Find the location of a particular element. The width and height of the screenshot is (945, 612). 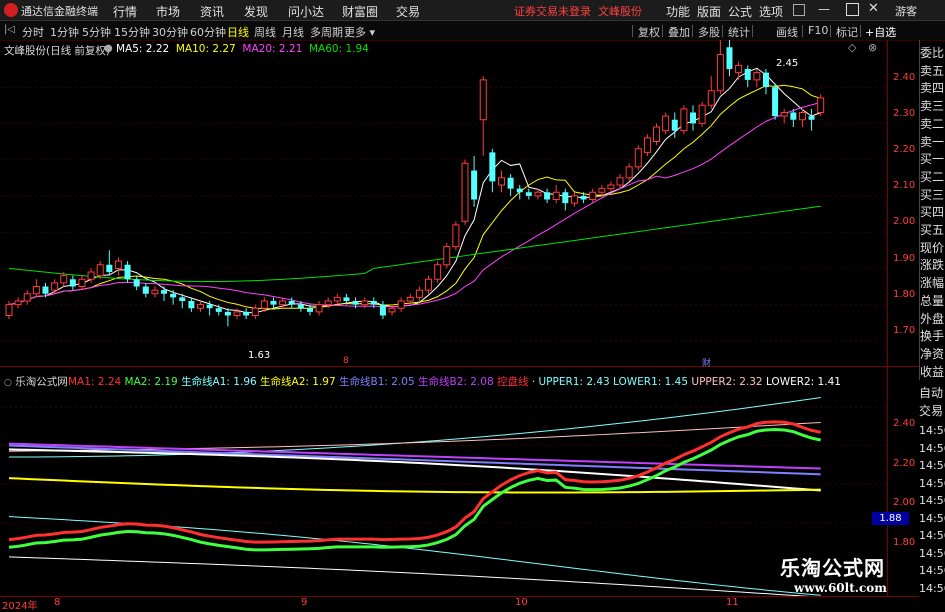

period-daily: 日线 is located at coordinates (238, 32).